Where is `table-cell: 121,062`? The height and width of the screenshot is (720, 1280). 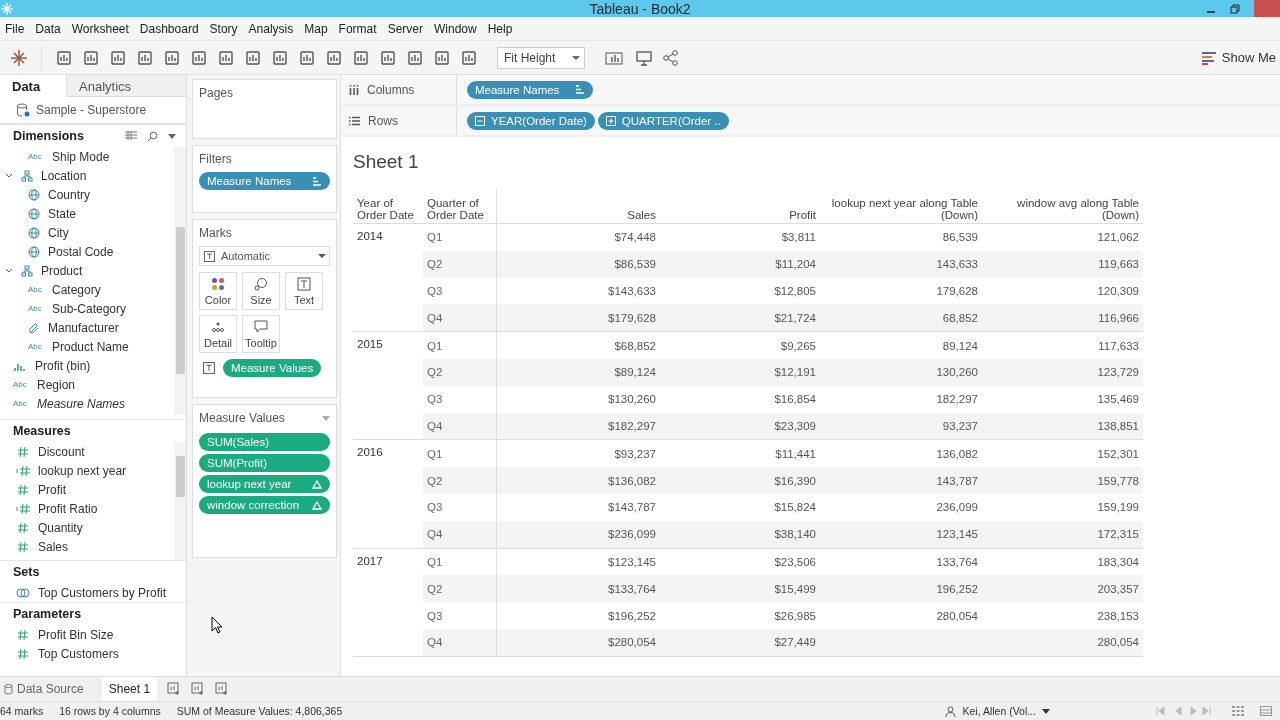
table-cell: 121,062 is located at coordinates (1118, 237).